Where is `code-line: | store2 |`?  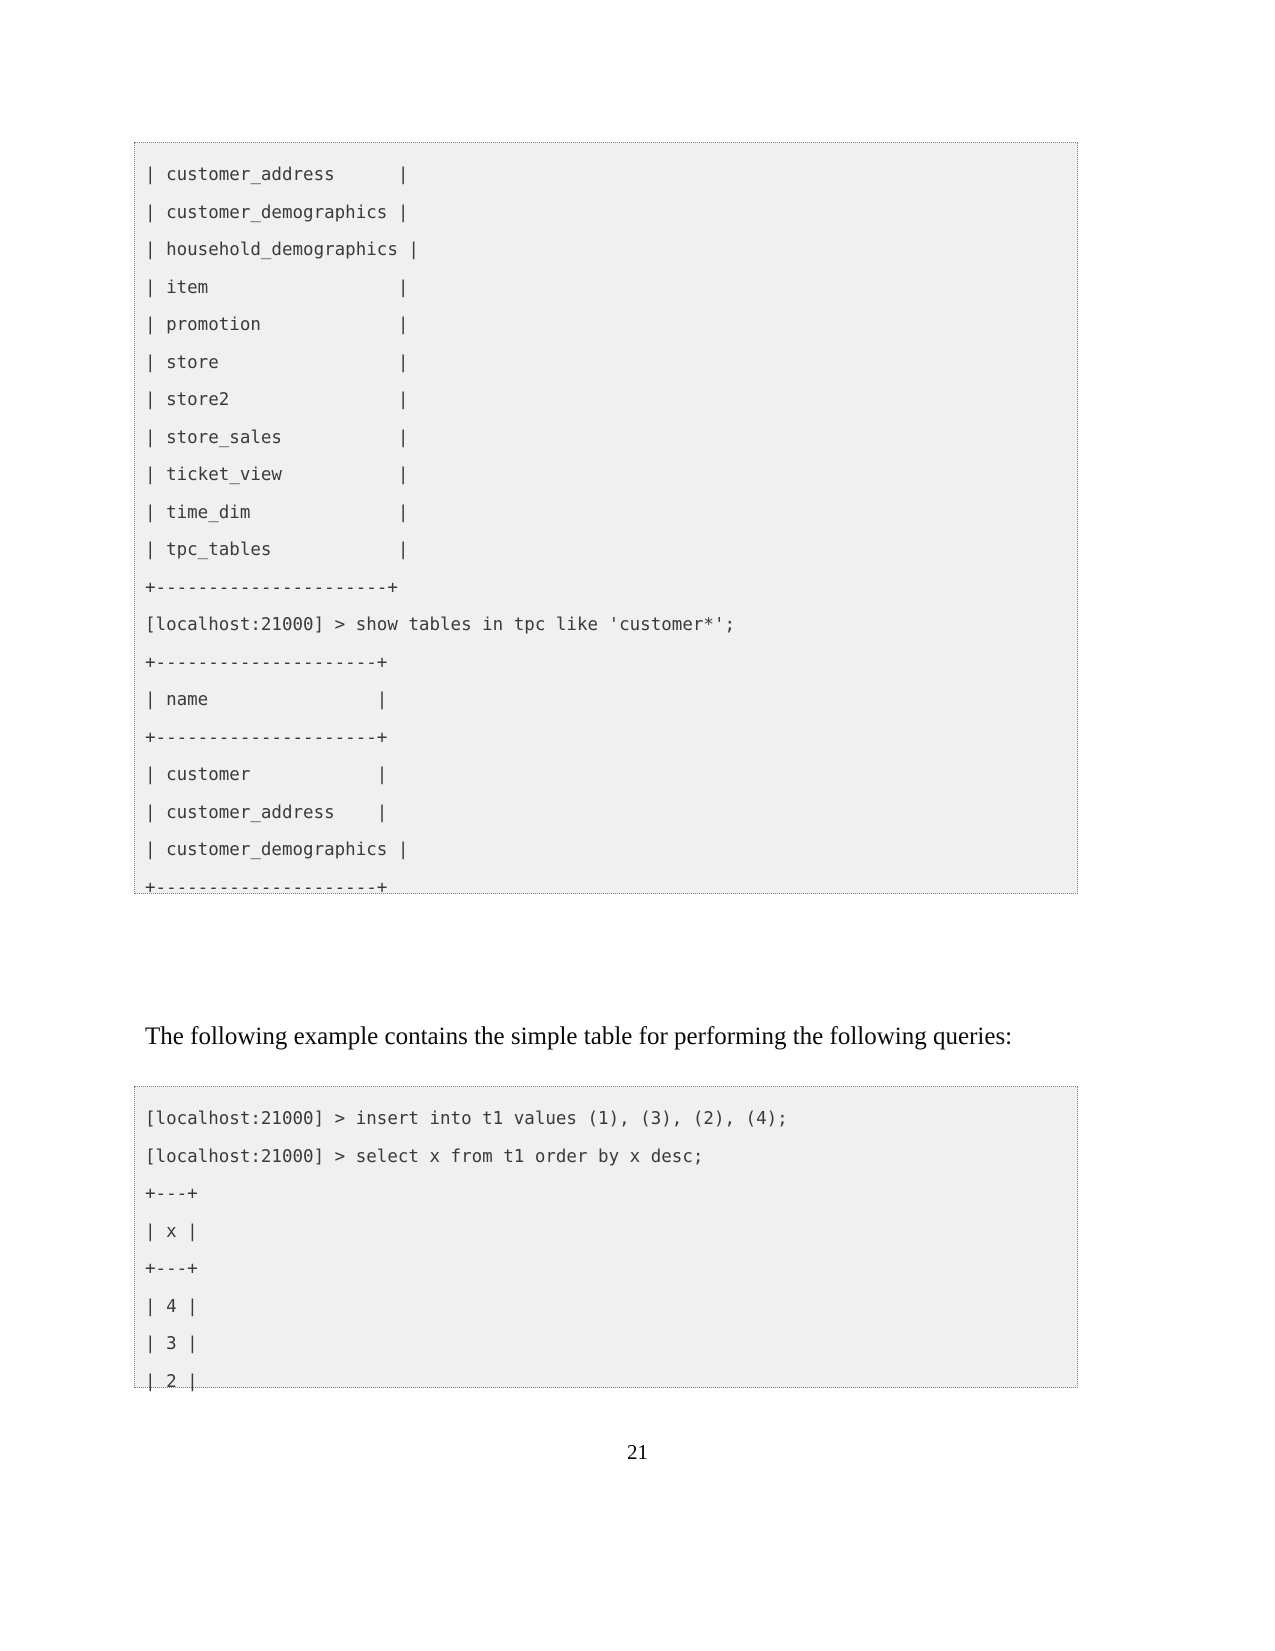
code-line: | store2 | is located at coordinates (277, 400).